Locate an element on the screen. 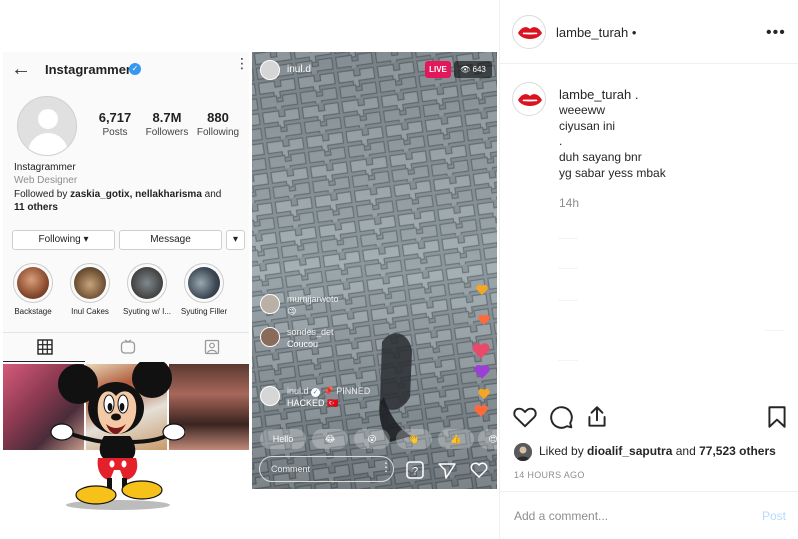  comment-text: 😉 is located at coordinates (292, 311).